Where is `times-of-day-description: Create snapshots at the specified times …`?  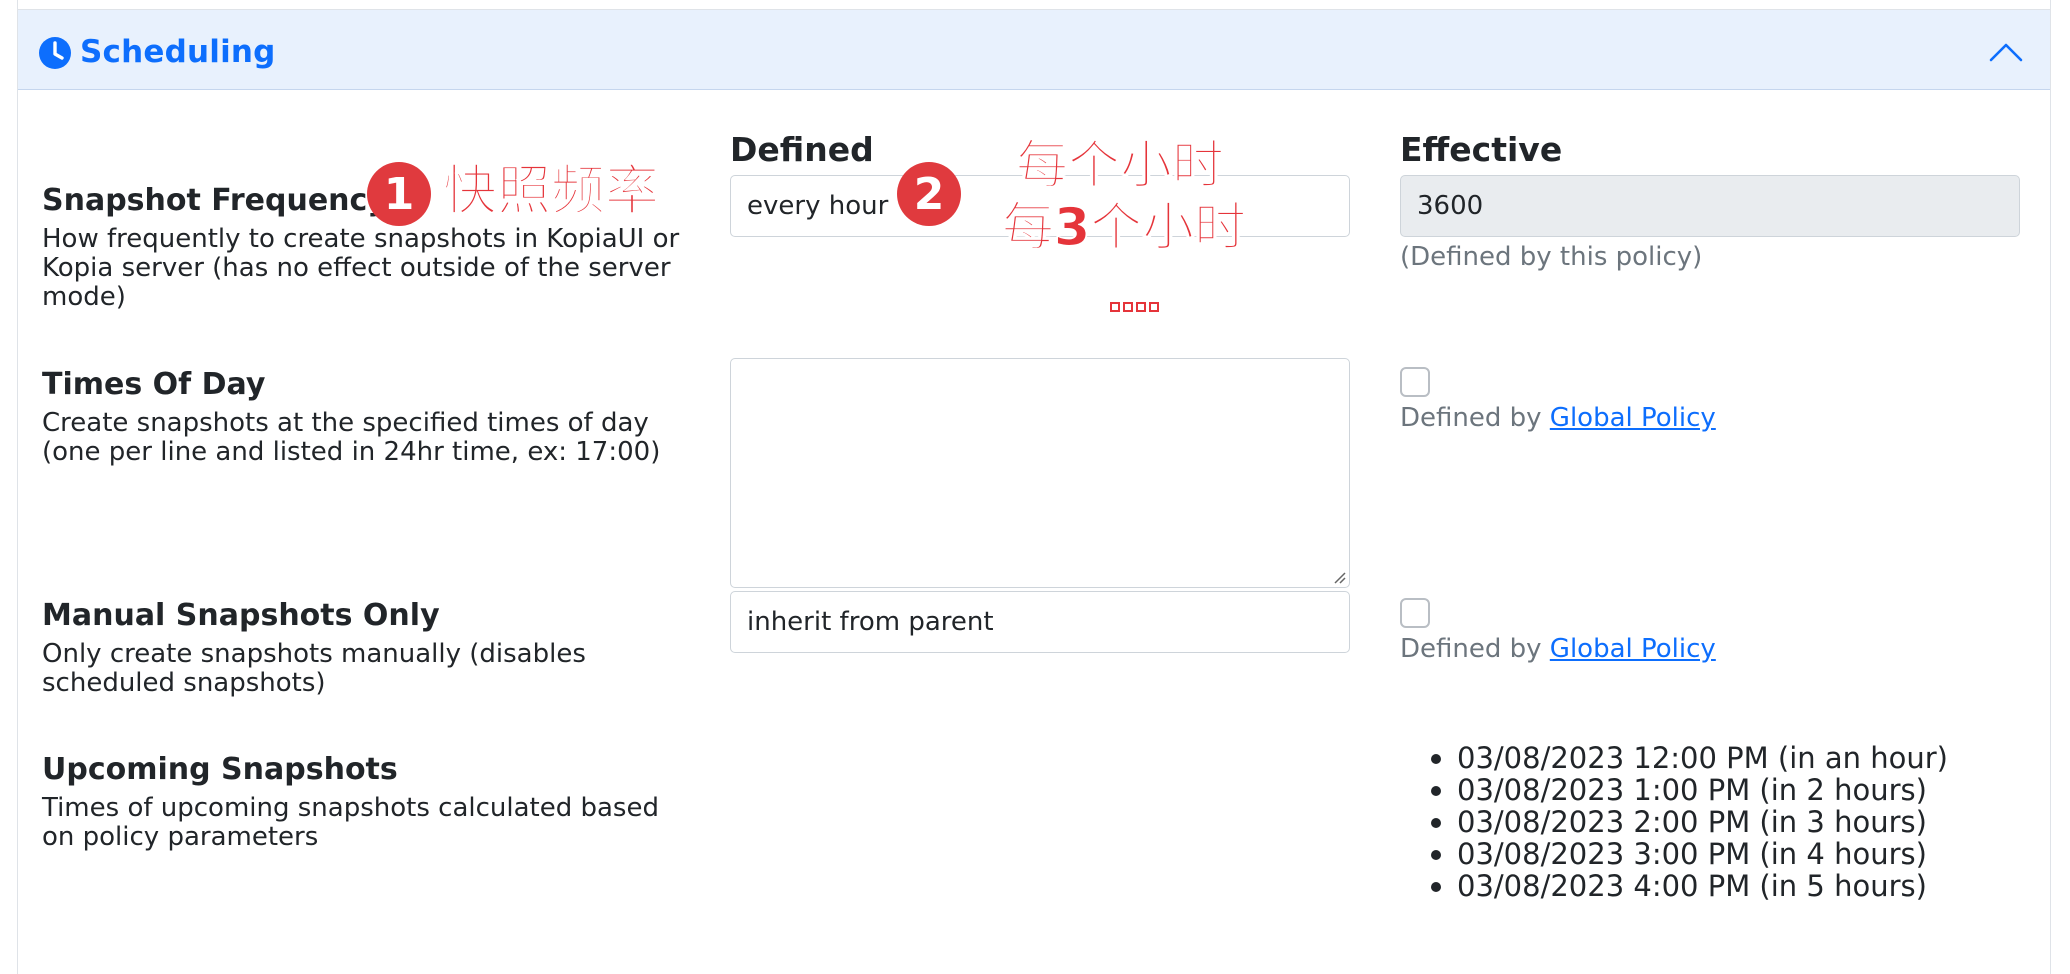
times-of-day-description: Create snapshots at the specified times … is located at coordinates (351, 437).